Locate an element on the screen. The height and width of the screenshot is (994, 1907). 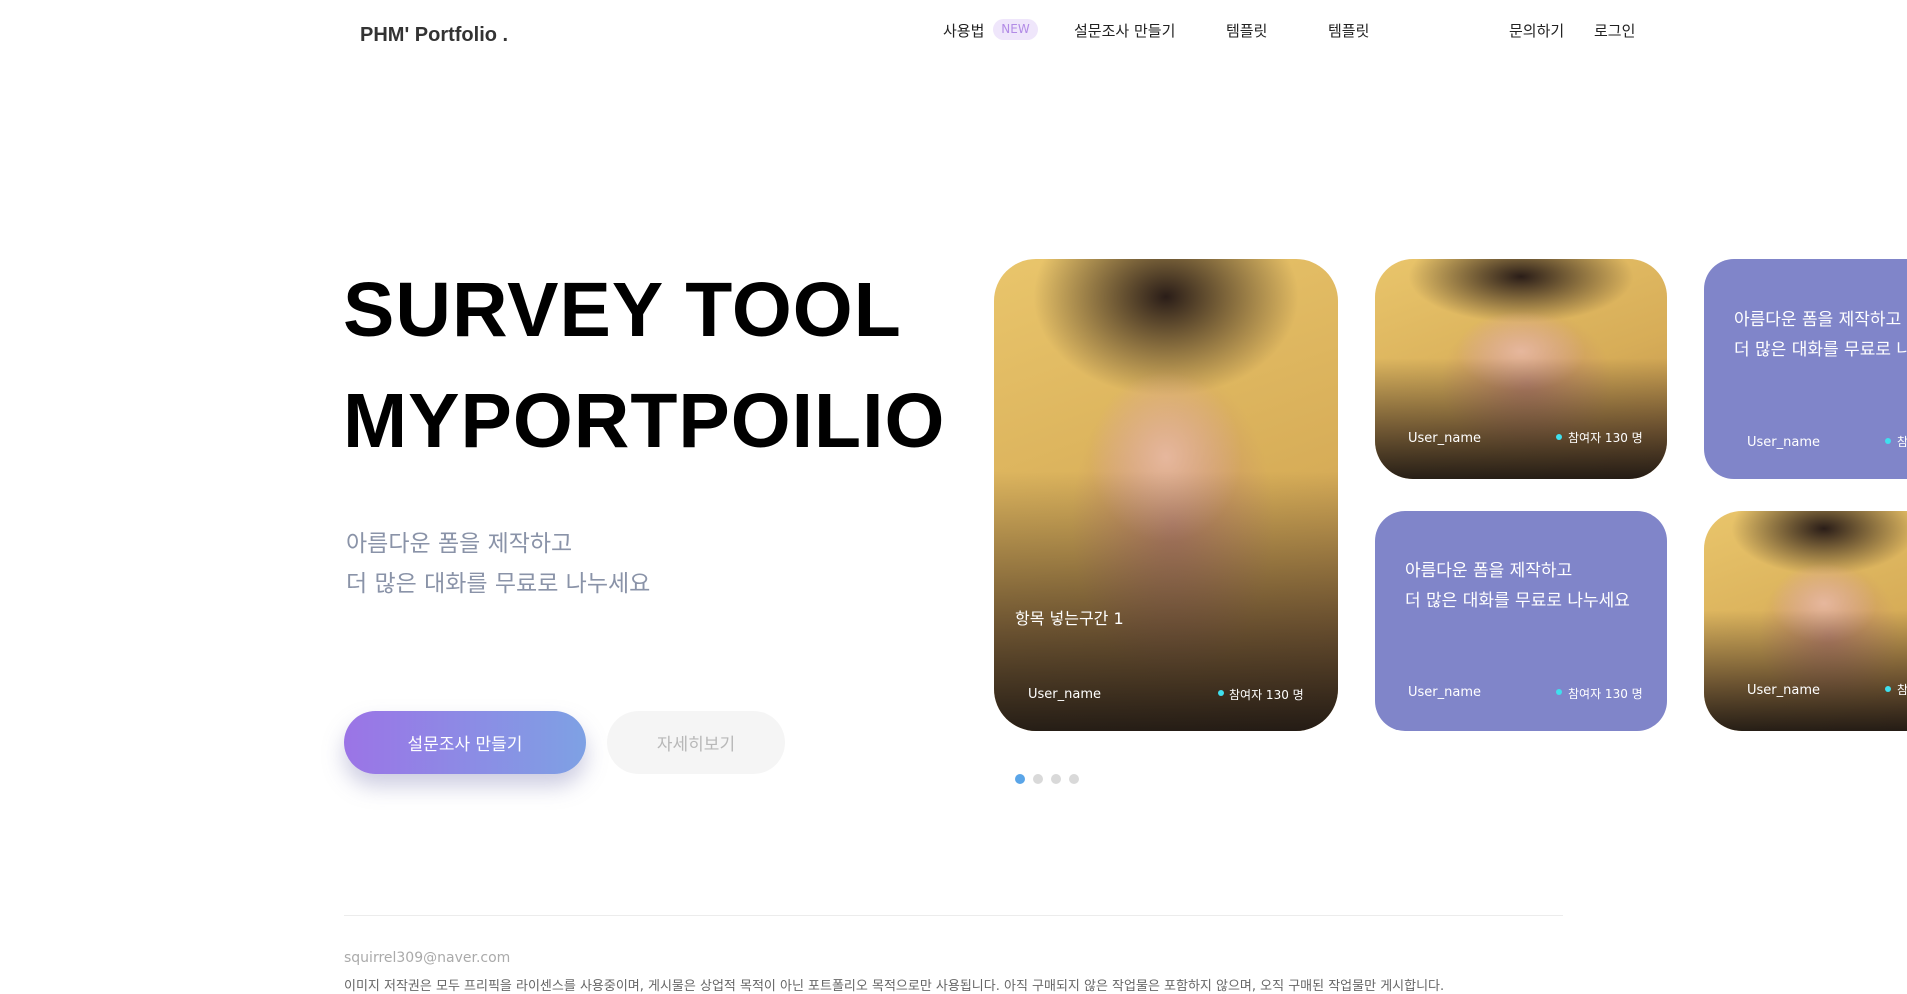
create-survey-button: 설문조사 만들기 is located at coordinates (465, 742).